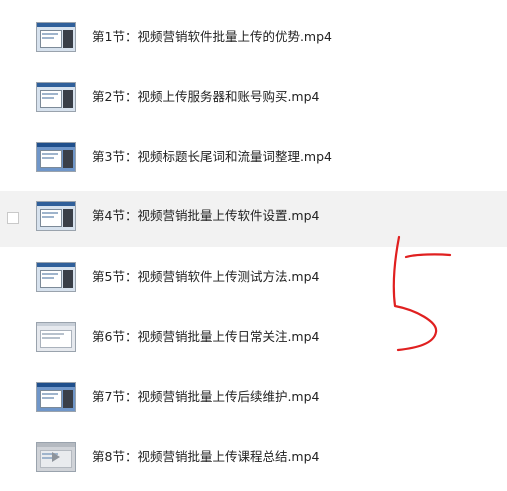 The width and height of the screenshot is (507, 491). Describe the element at coordinates (212, 157) in the screenshot. I see `file-name: 第3节：视频标题长尾词和流量词整理.mp4` at that location.